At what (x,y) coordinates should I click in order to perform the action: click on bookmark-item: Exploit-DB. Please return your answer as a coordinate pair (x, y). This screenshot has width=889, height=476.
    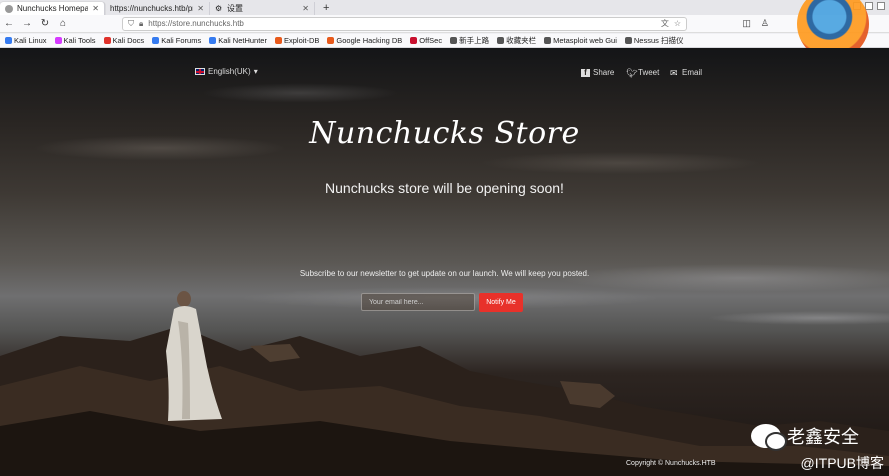
    Looking at the image, I should click on (297, 40).